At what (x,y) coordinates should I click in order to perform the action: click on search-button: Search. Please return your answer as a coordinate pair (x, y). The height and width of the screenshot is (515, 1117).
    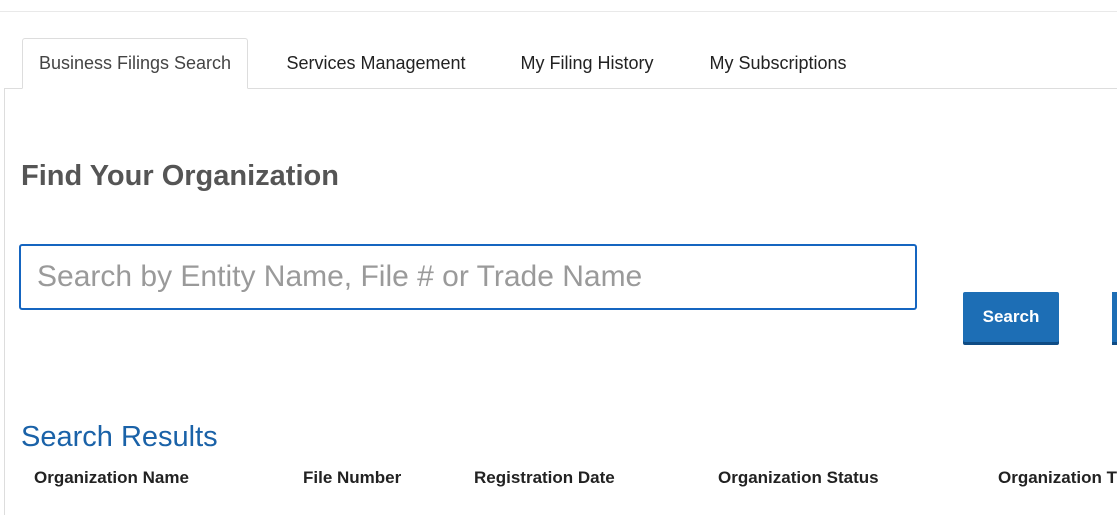
    Looking at the image, I should click on (1011, 317).